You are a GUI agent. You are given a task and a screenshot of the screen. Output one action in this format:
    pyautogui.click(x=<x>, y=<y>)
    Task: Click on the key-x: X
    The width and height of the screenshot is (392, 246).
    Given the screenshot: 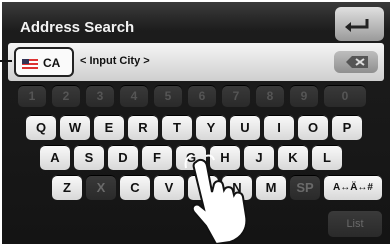 What is the action you would take?
    pyautogui.click(x=101, y=187)
    